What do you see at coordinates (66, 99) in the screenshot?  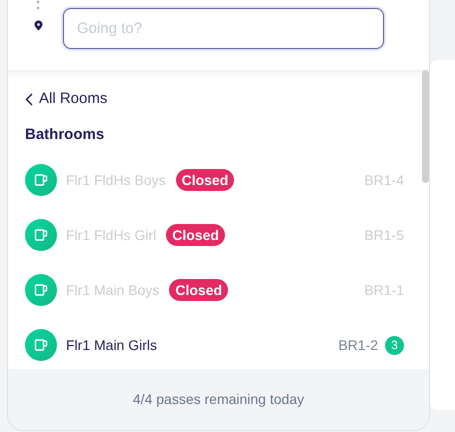 I see `back-link: All Rooms` at bounding box center [66, 99].